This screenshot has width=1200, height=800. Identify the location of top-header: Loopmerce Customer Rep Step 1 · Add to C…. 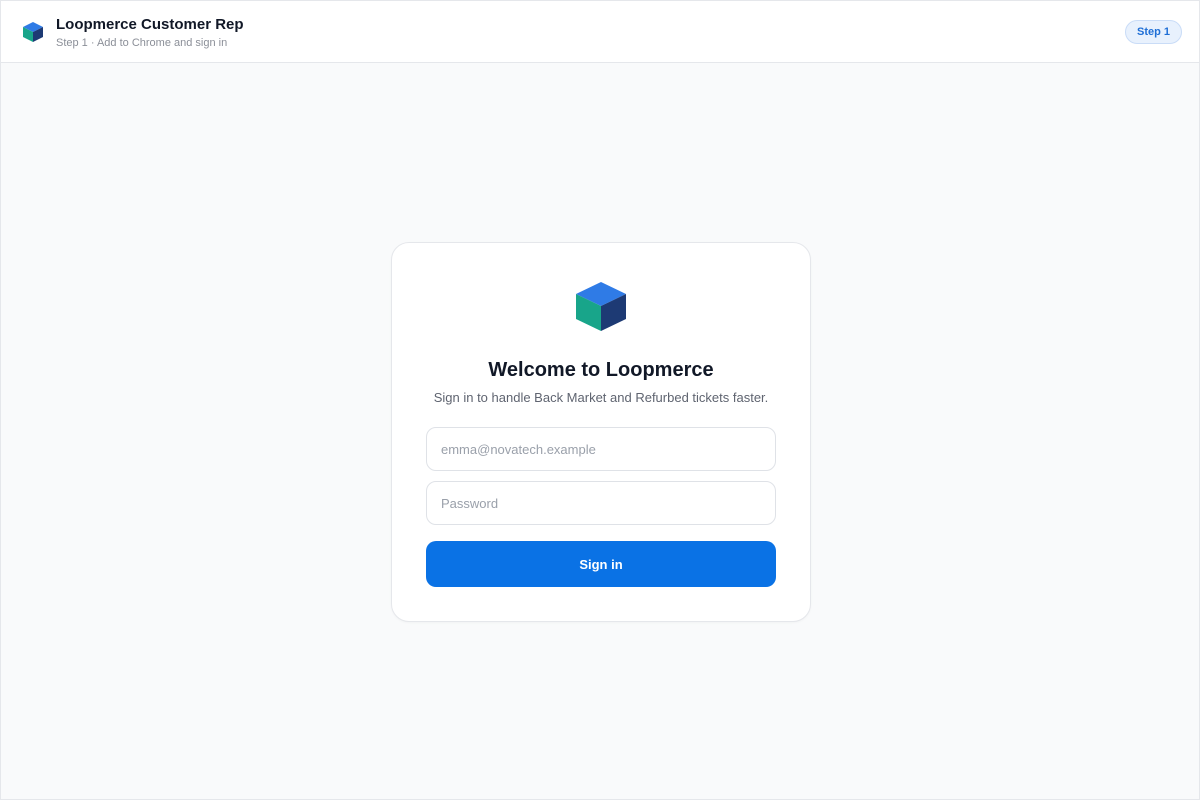
(600, 32).